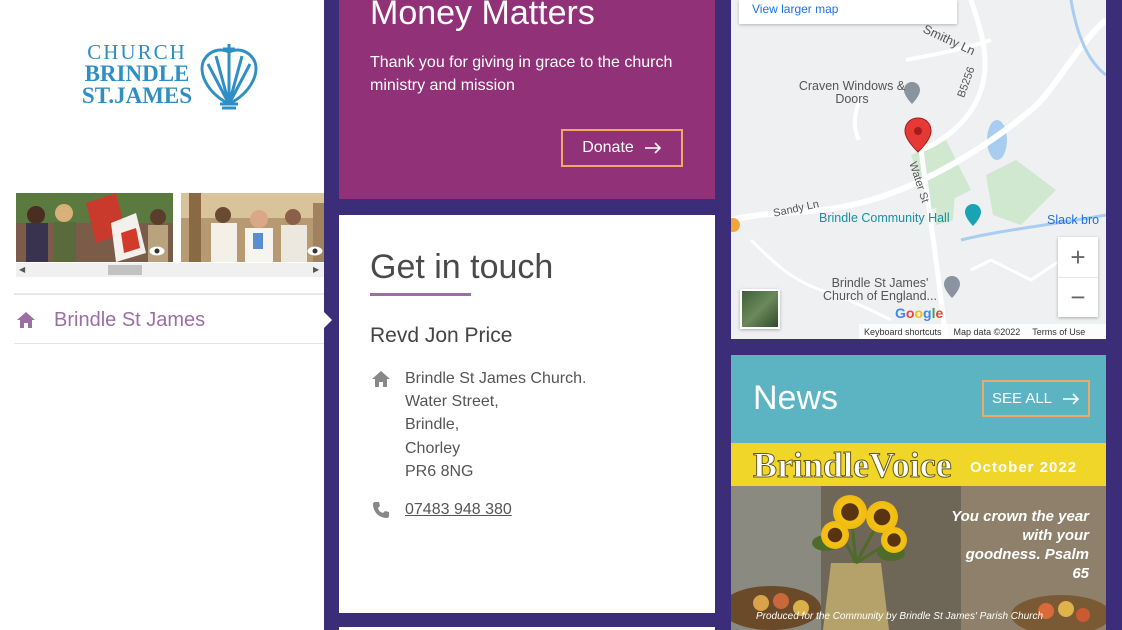 The width and height of the screenshot is (1122, 630). Describe the element at coordinates (170, 270) in the screenshot. I see `gallery-scrollbar: ◀ ▶` at that location.